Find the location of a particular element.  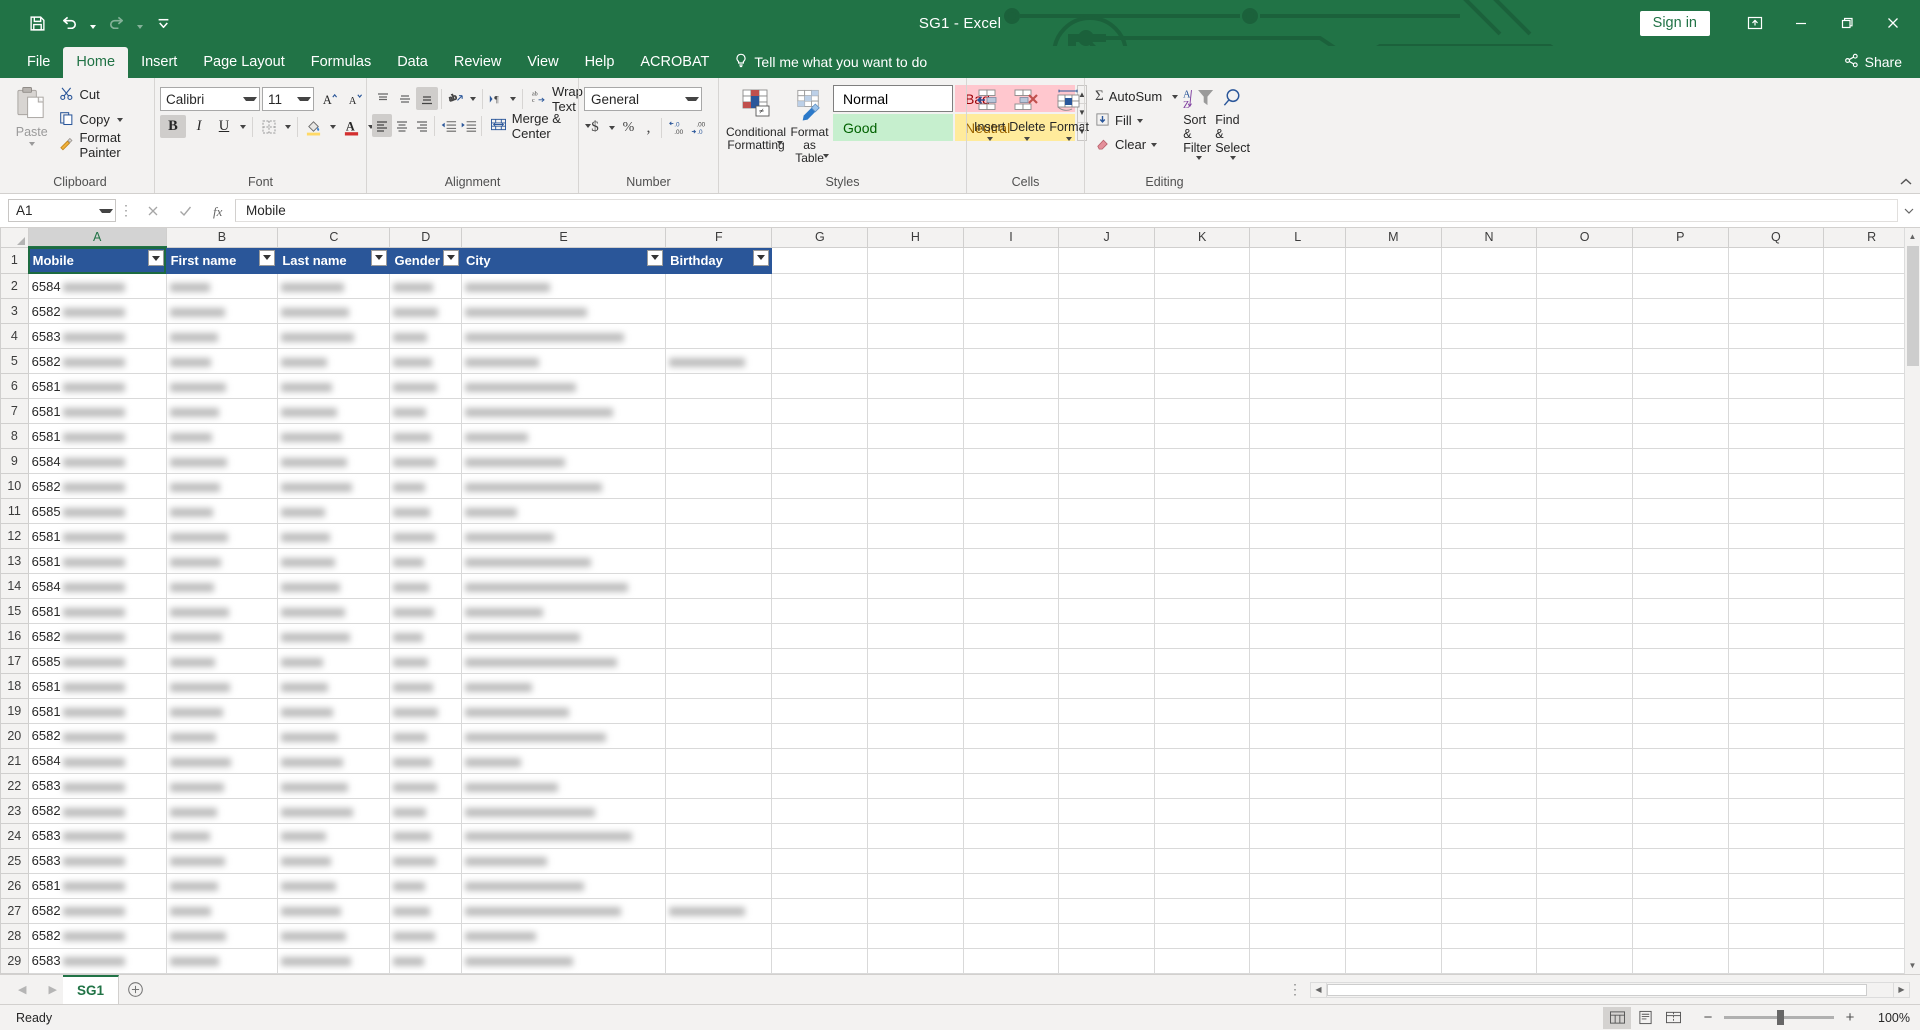

bold-button: B is located at coordinates (173, 126).